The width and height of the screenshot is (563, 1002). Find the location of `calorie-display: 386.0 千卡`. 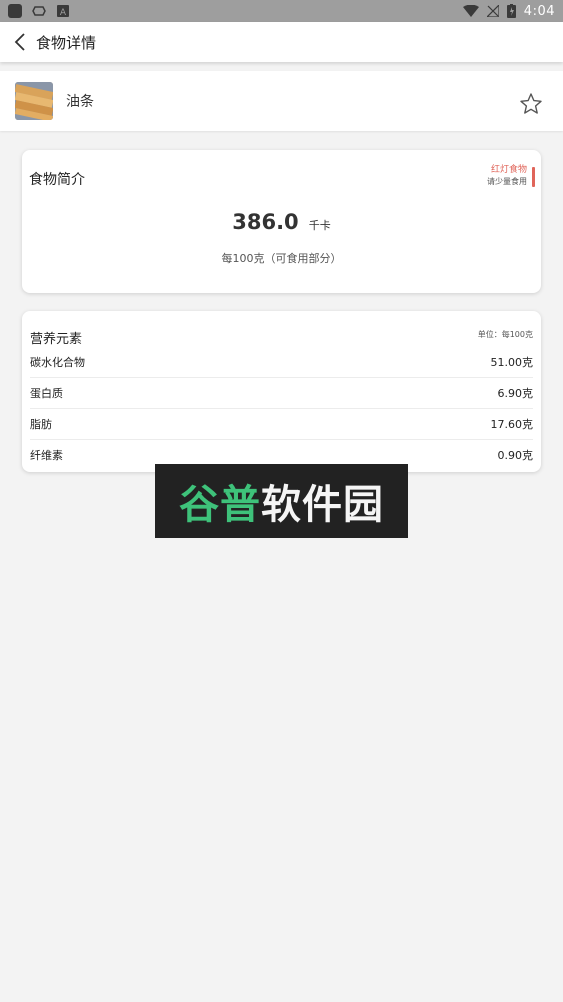

calorie-display: 386.0 千卡 is located at coordinates (281, 222).